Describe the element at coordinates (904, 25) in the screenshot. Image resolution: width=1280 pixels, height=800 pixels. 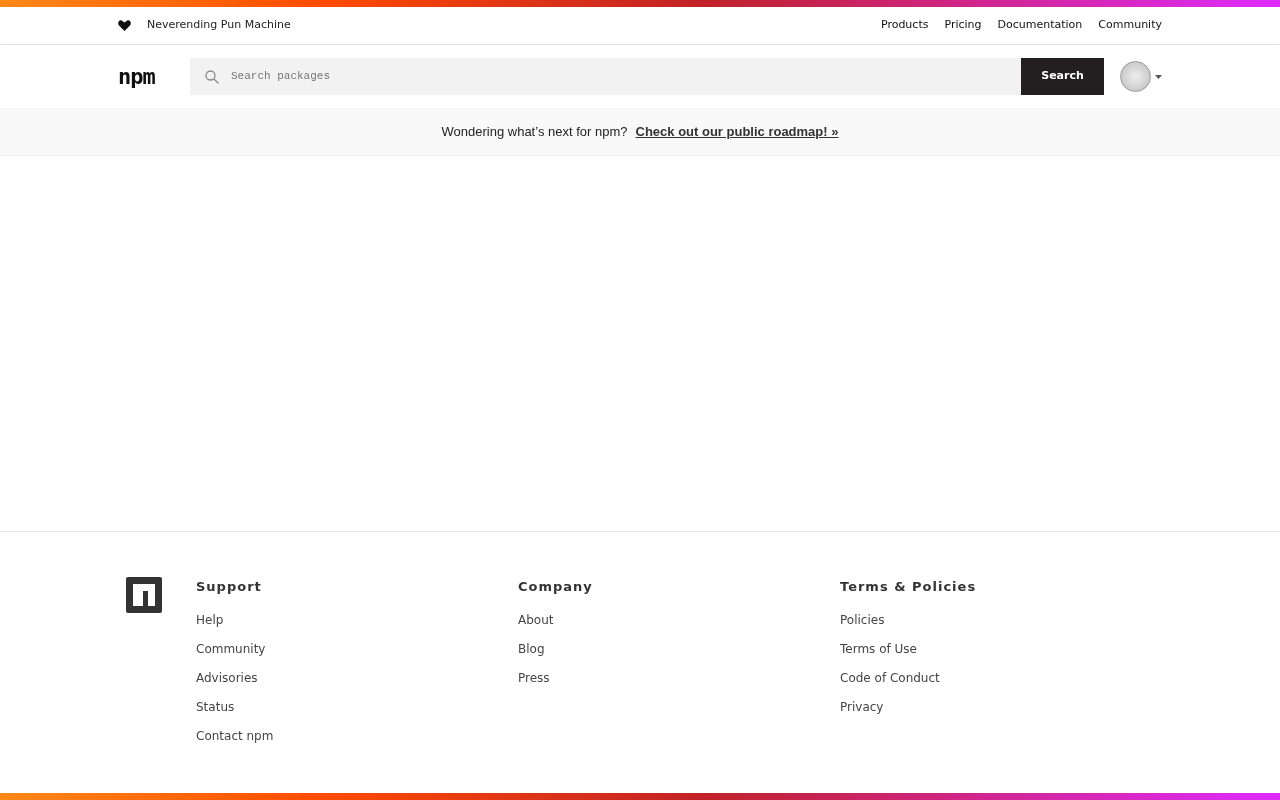
I see `nav-link-item: Products` at that location.